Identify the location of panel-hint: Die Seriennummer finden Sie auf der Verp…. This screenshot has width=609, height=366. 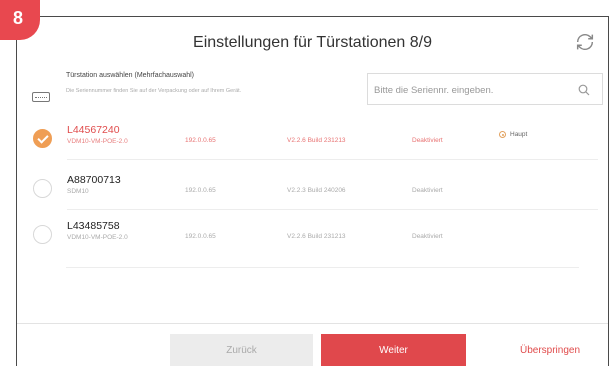
(154, 91).